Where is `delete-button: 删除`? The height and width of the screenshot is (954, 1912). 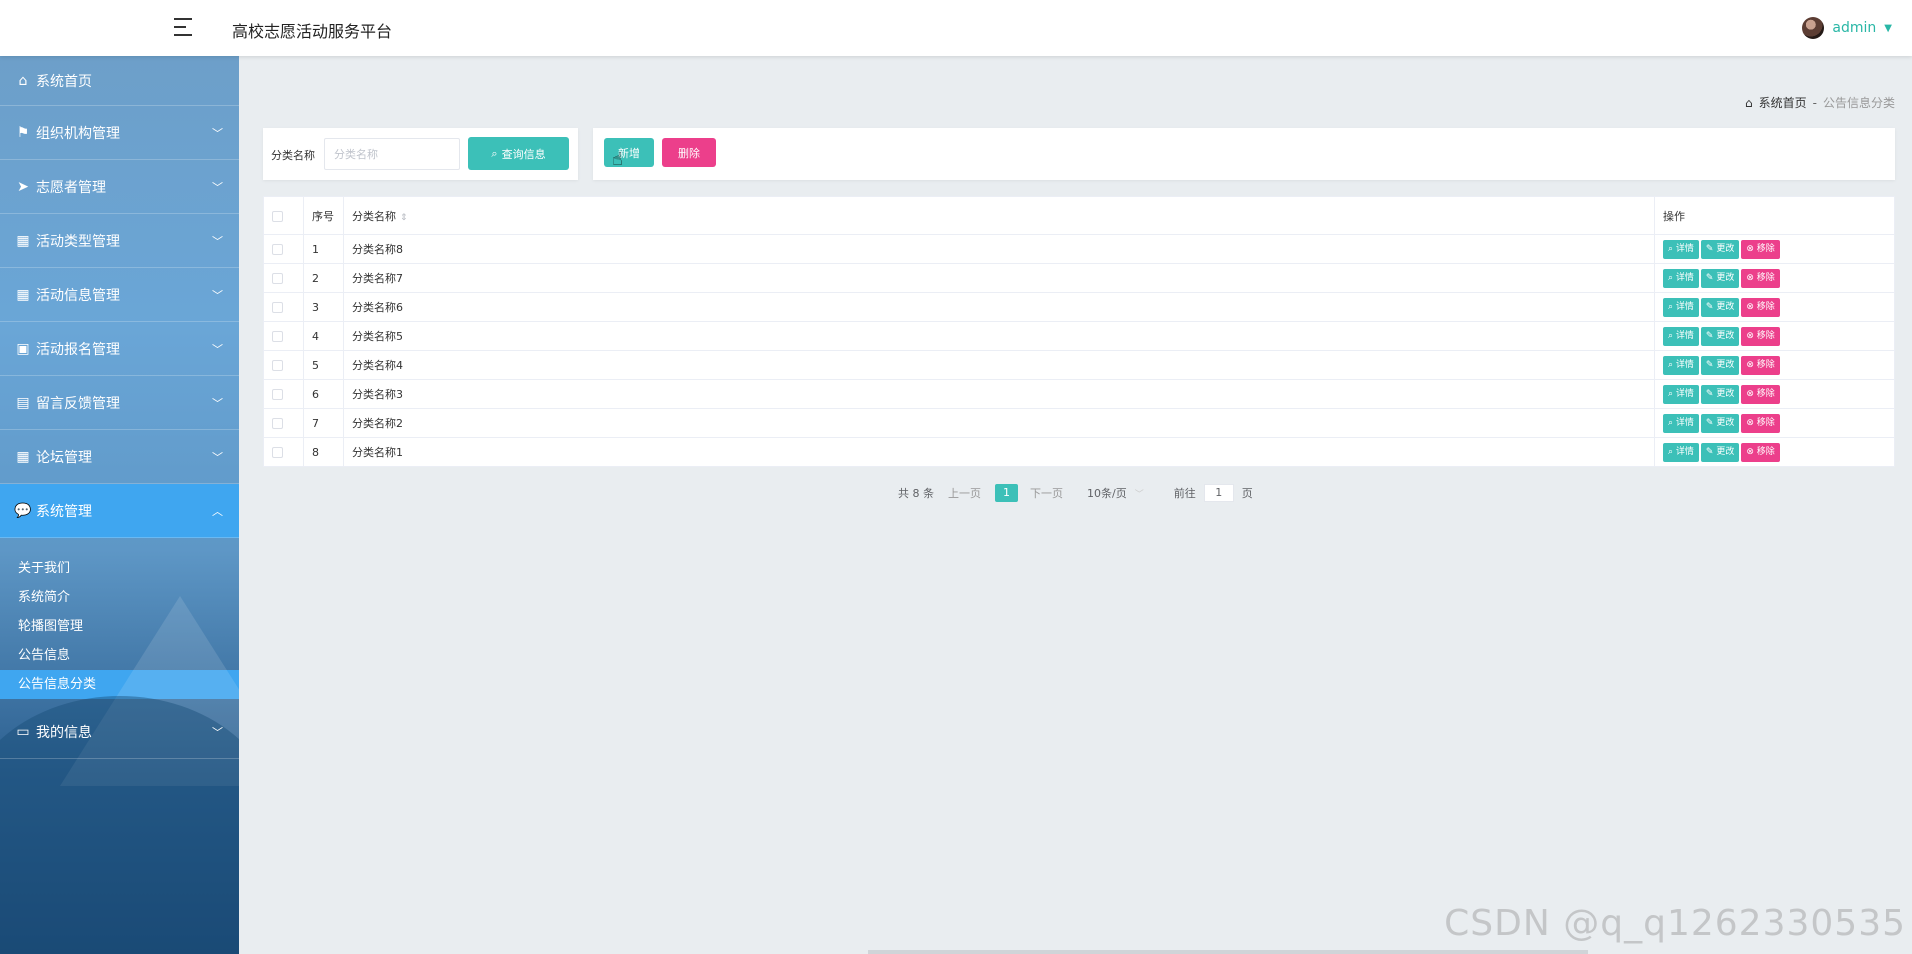 delete-button: 删除 is located at coordinates (689, 152).